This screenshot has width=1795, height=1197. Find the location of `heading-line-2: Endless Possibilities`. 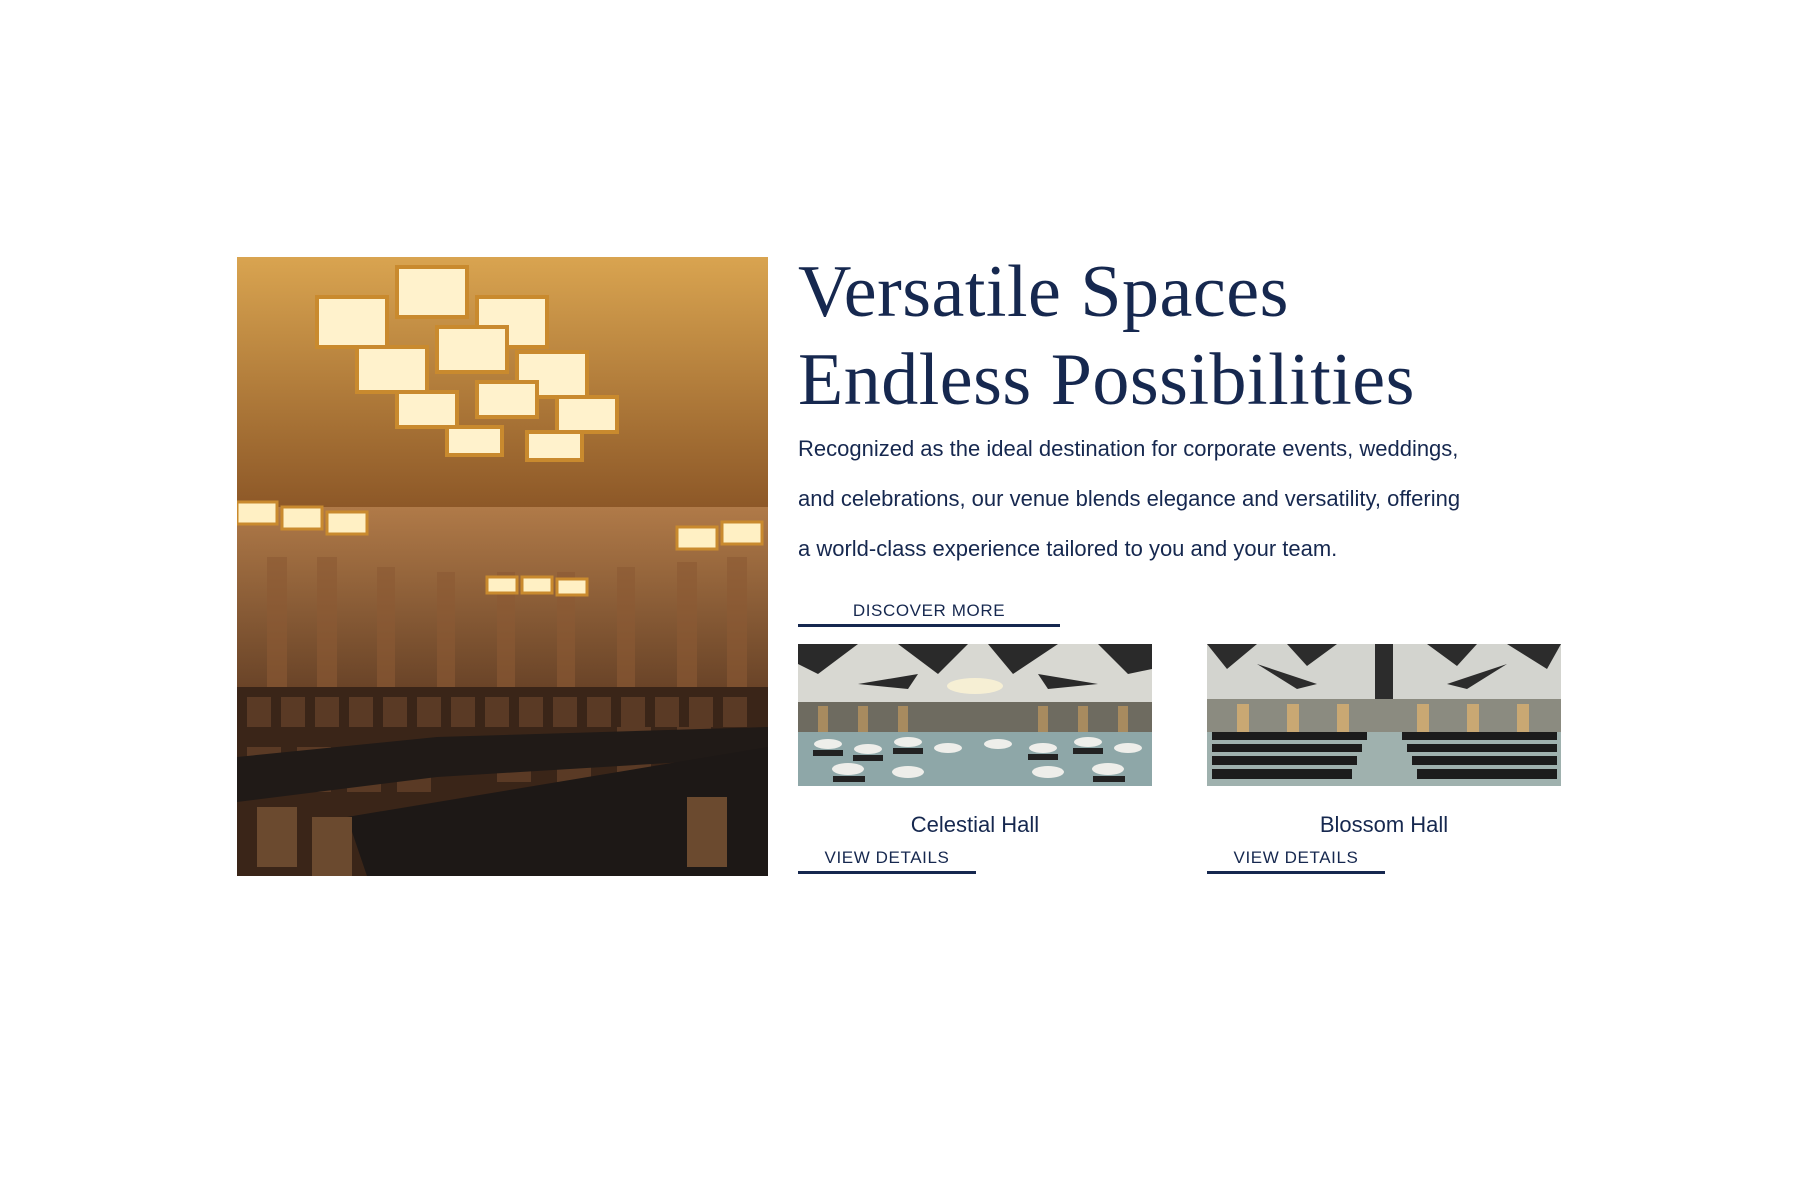

heading-line-2: Endless Possibilities is located at coordinates (1106, 380).